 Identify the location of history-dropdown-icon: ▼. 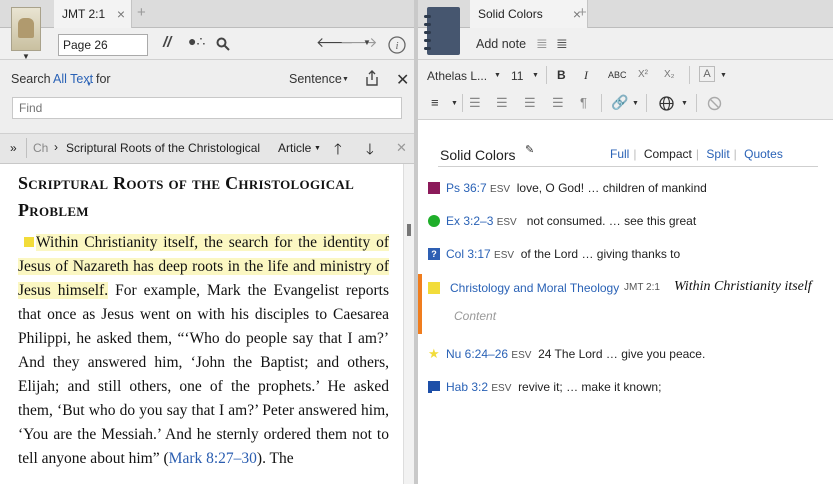
(367, 42).